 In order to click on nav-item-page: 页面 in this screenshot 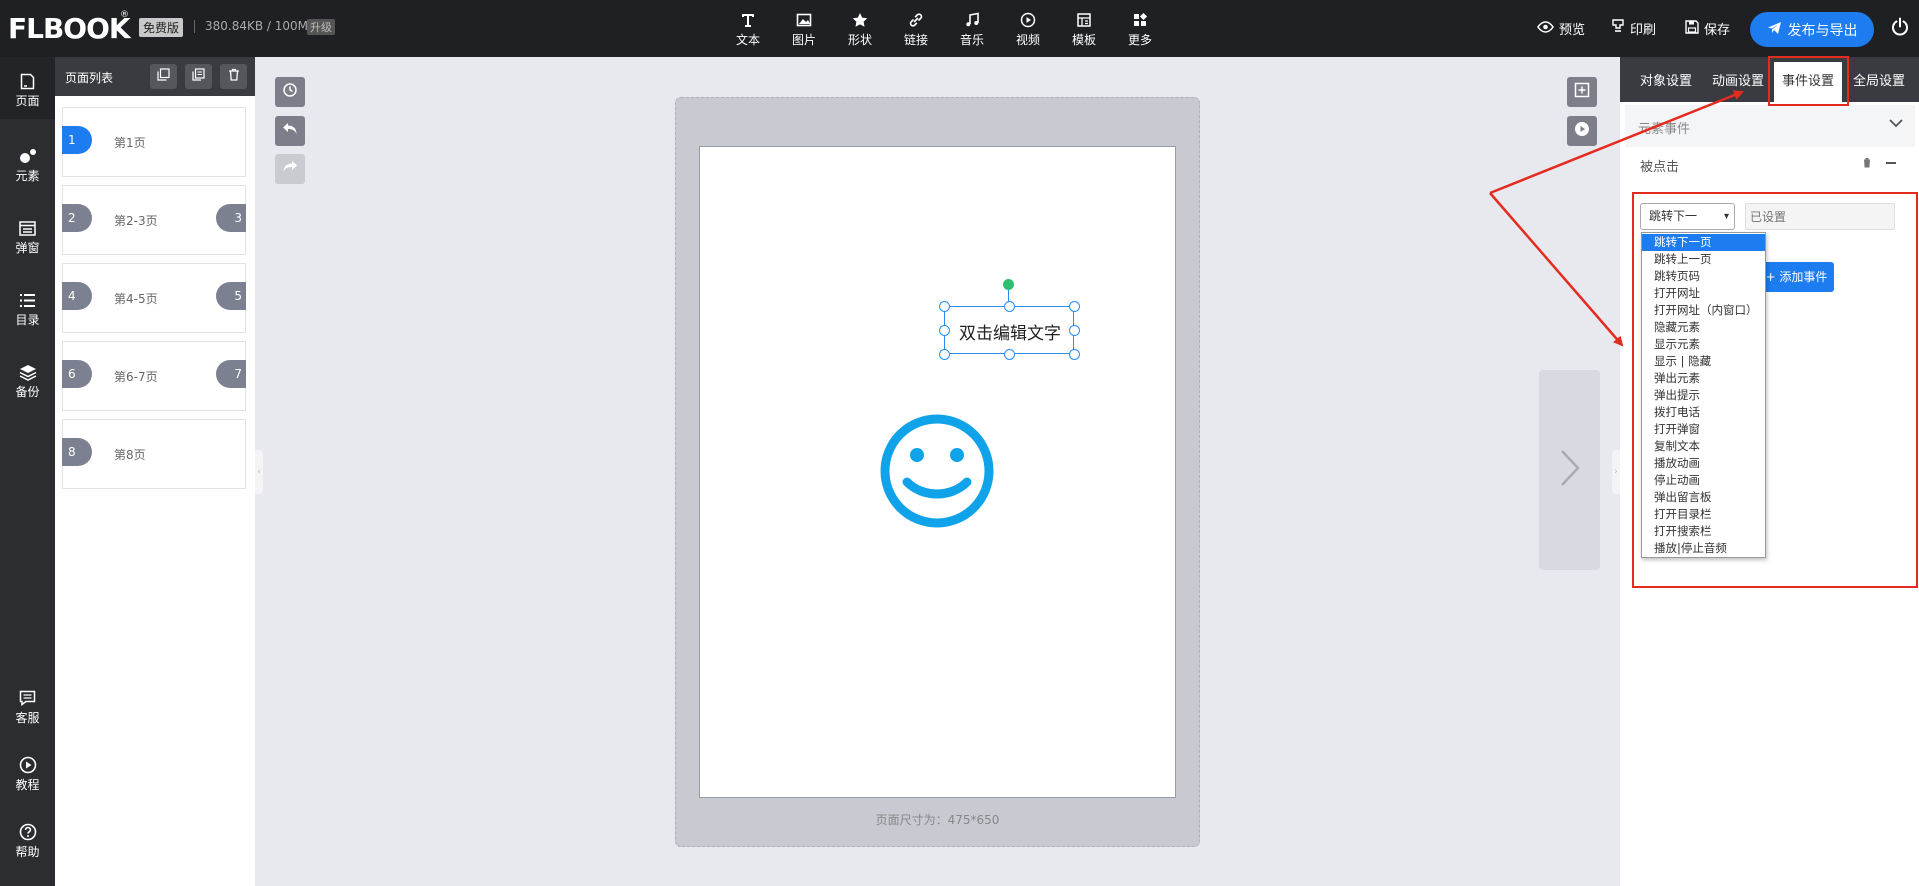, I will do `click(27, 88)`.